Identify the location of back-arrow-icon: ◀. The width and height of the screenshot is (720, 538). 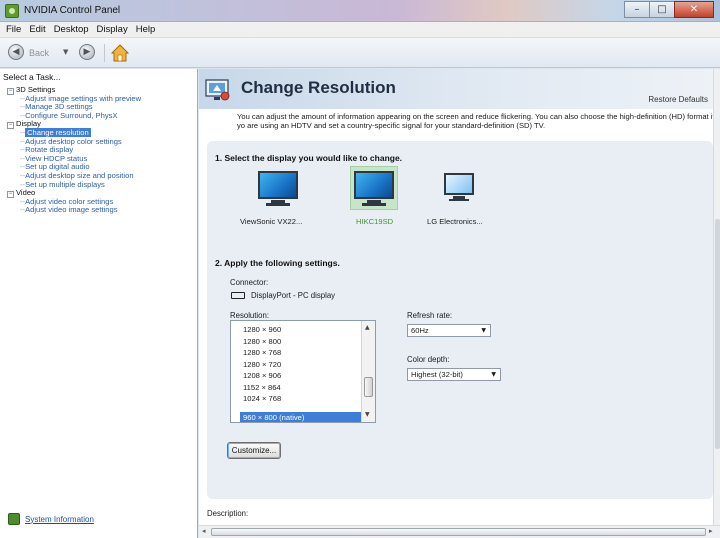
(16, 52).